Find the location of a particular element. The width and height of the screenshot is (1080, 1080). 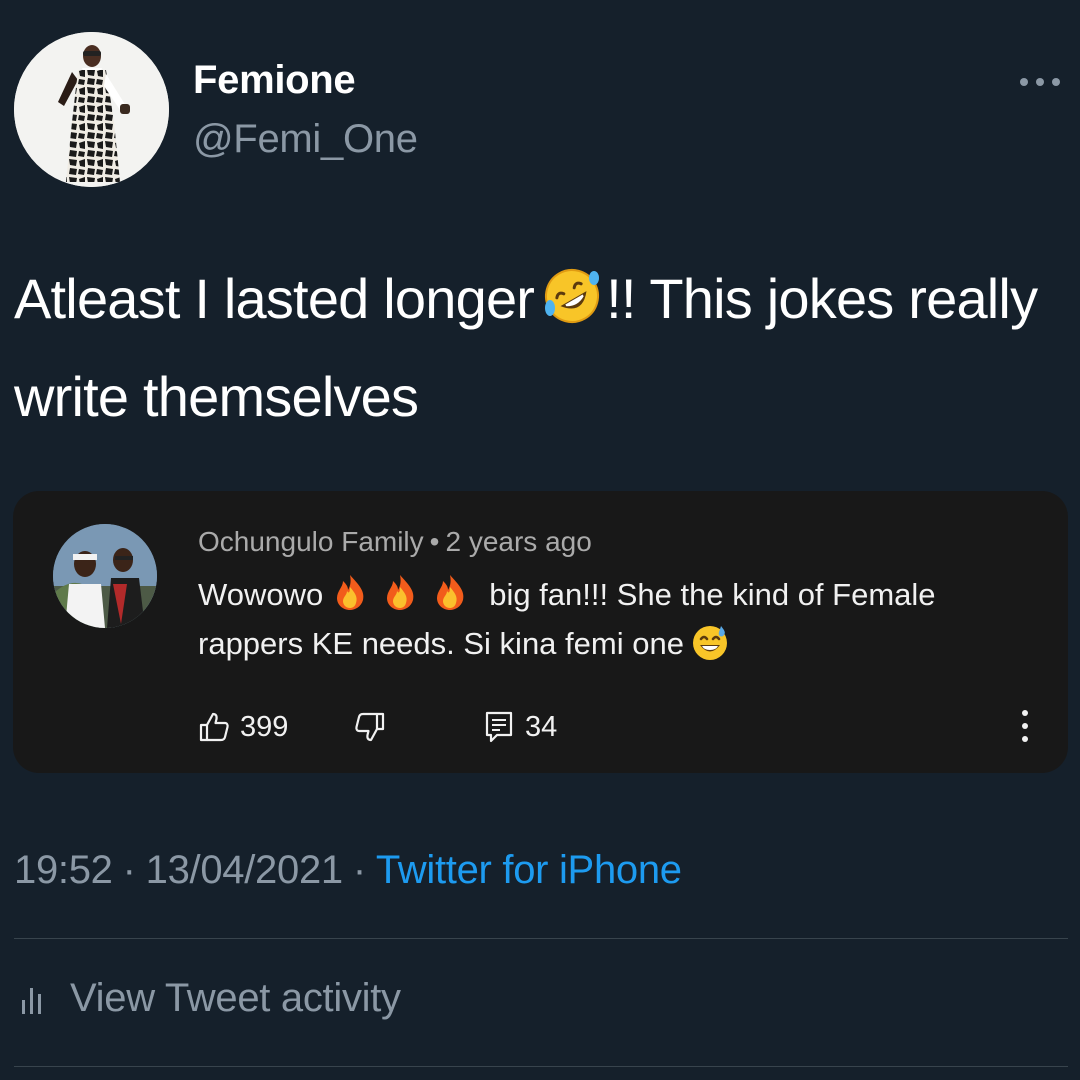

view-tweet-activity-label: View Tweet activity is located at coordinates (235, 997).